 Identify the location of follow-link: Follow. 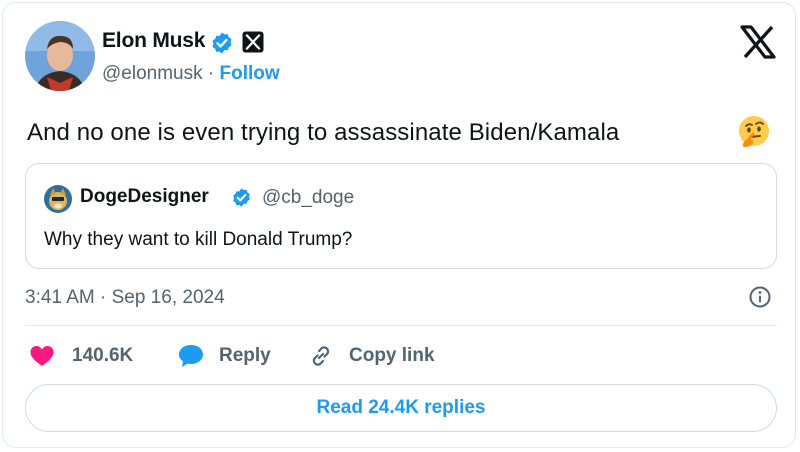
(250, 73).